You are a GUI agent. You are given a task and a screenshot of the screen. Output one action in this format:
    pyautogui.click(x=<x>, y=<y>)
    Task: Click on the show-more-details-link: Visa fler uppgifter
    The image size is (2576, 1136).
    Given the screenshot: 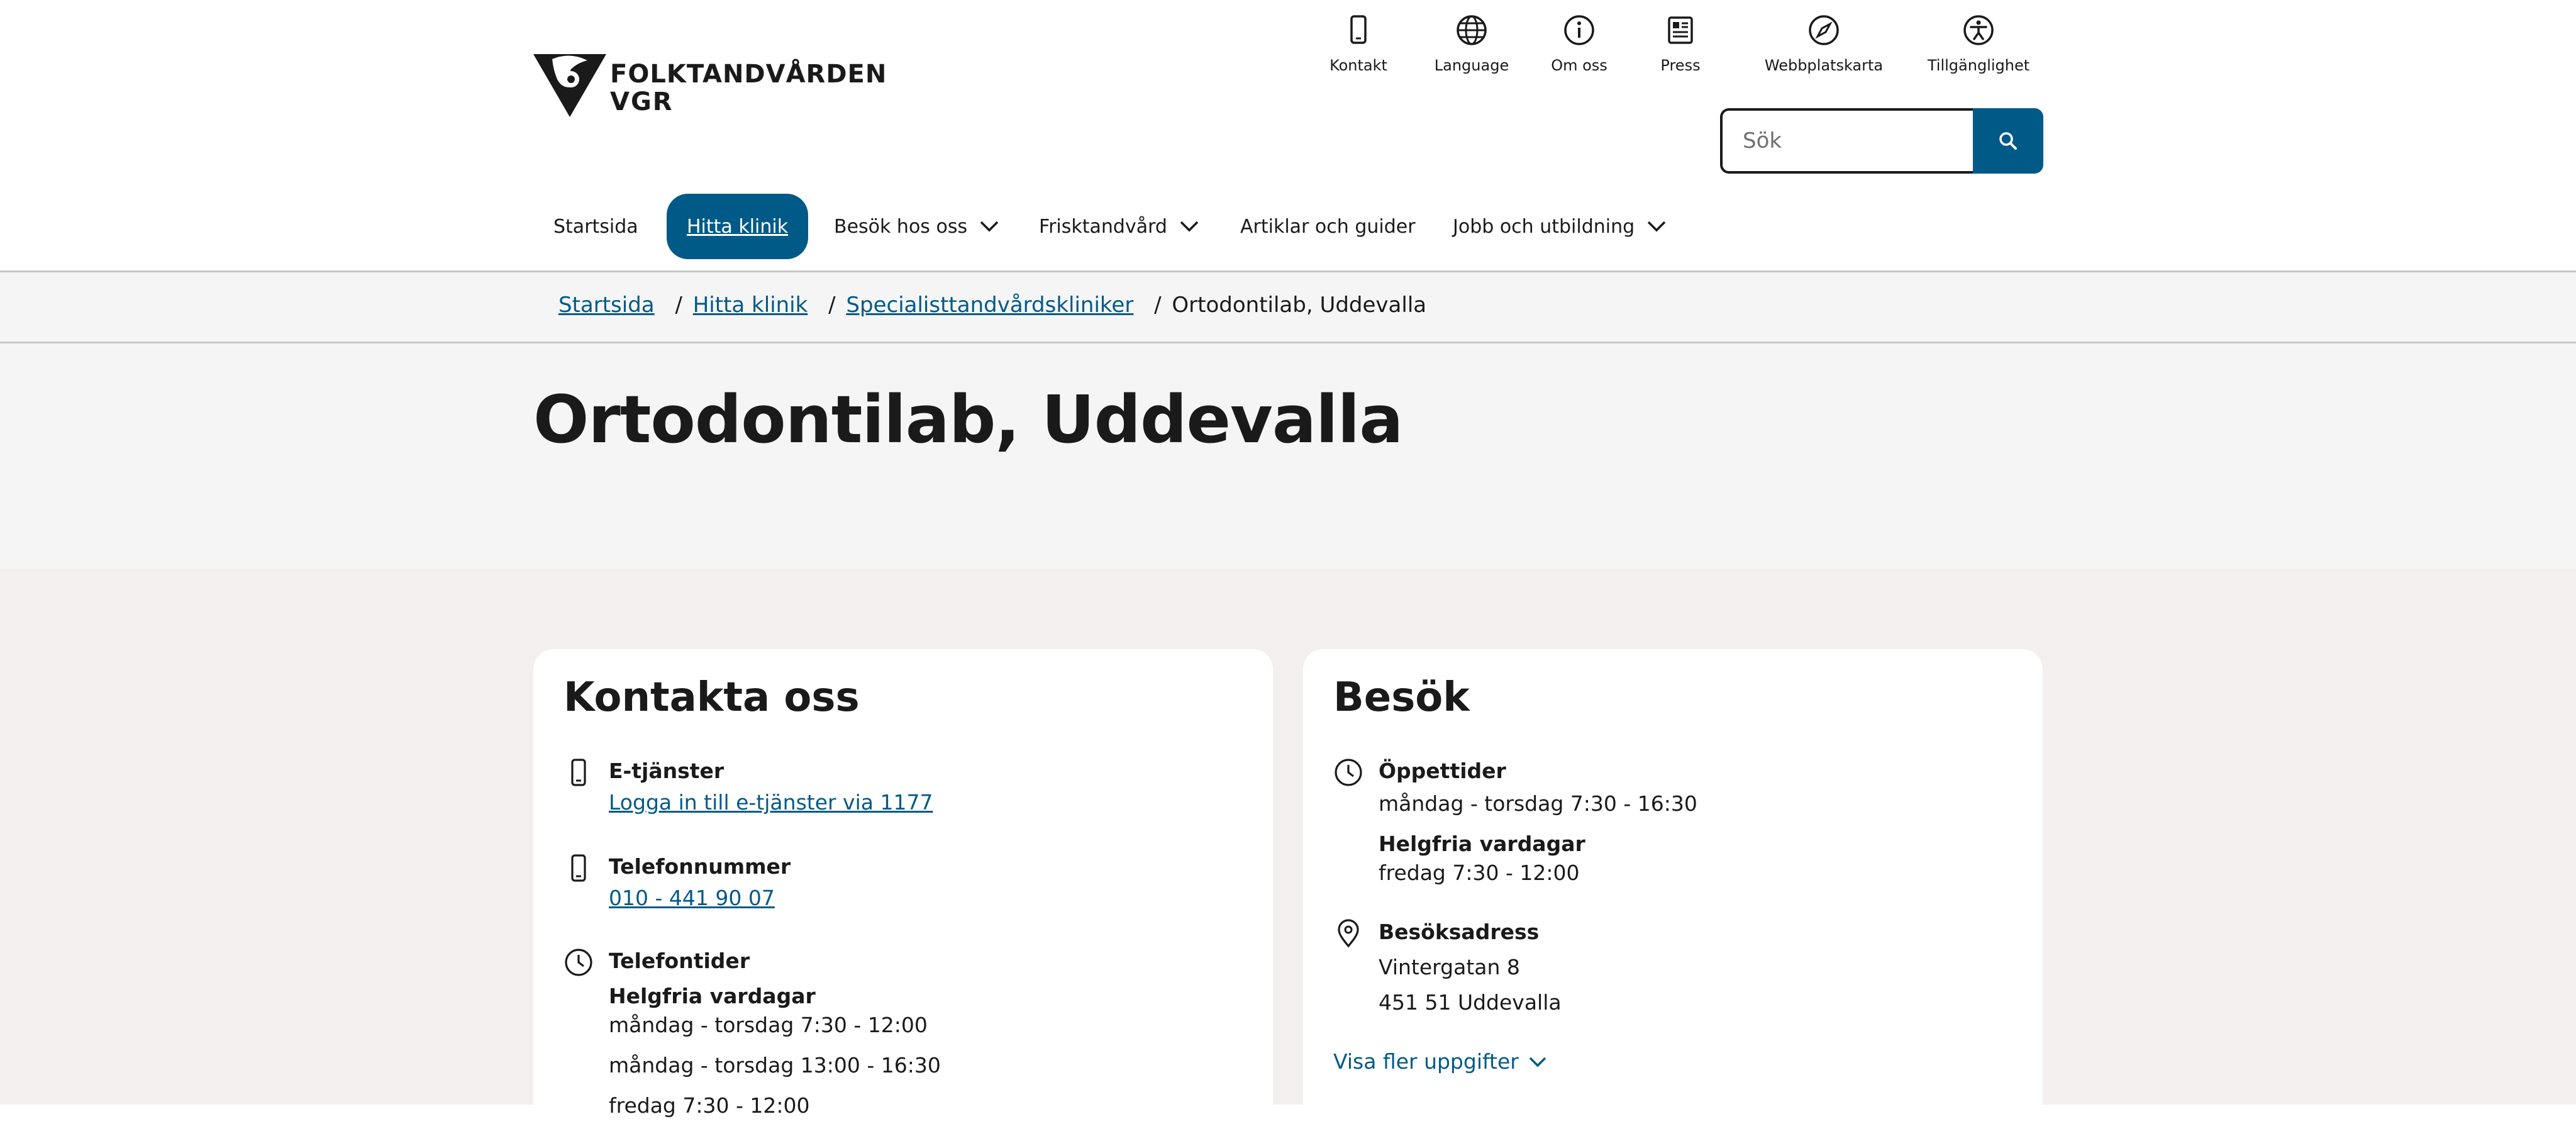 What is the action you would take?
    pyautogui.click(x=1439, y=1061)
    